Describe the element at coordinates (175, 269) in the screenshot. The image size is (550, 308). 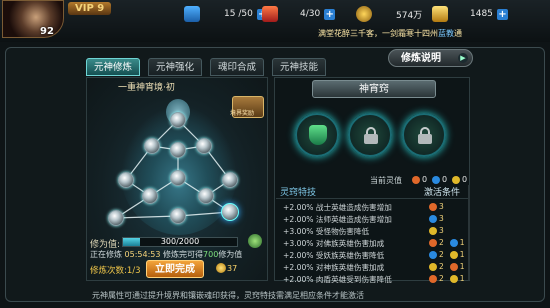
I see `finish-now-button: 立即完成` at that location.